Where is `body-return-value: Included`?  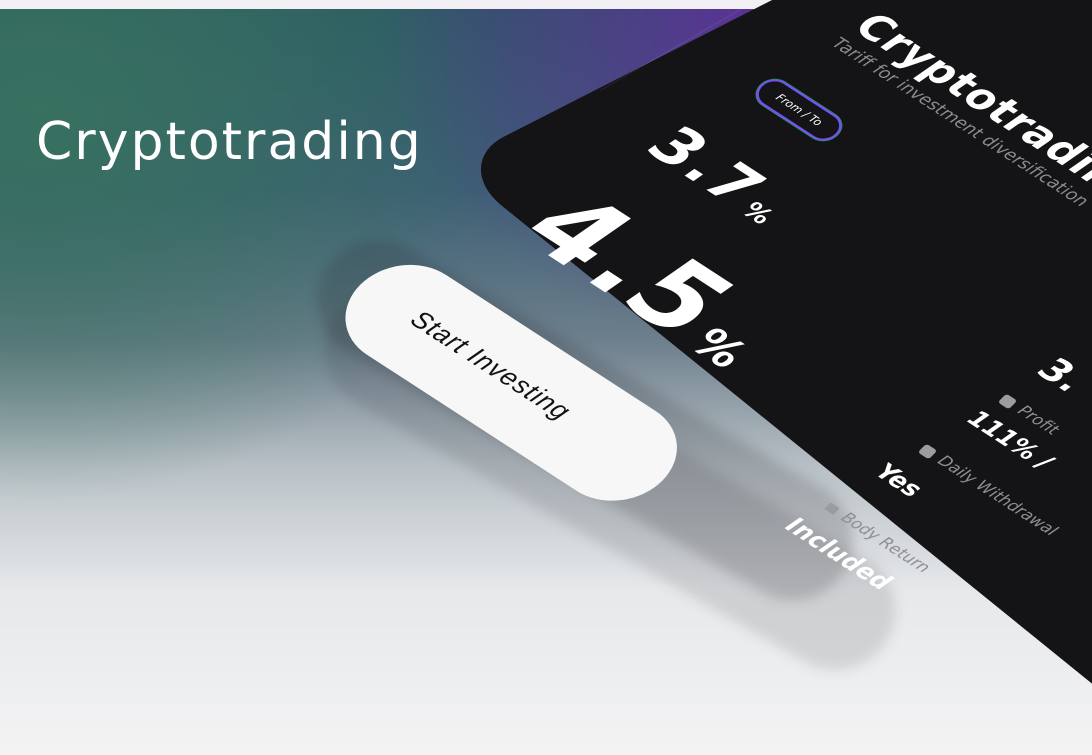
body-return-value: Included is located at coordinates (838, 554).